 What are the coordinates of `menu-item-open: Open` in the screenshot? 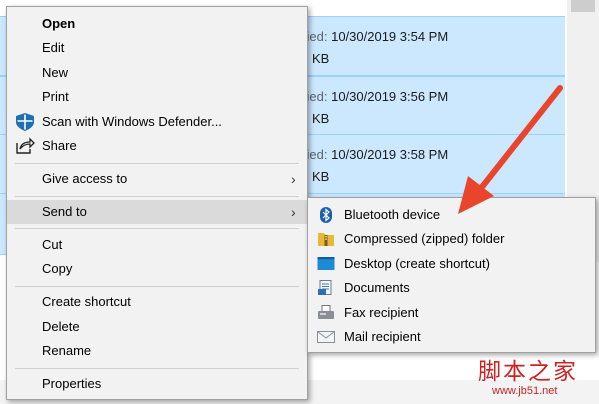 It's located at (157, 24).